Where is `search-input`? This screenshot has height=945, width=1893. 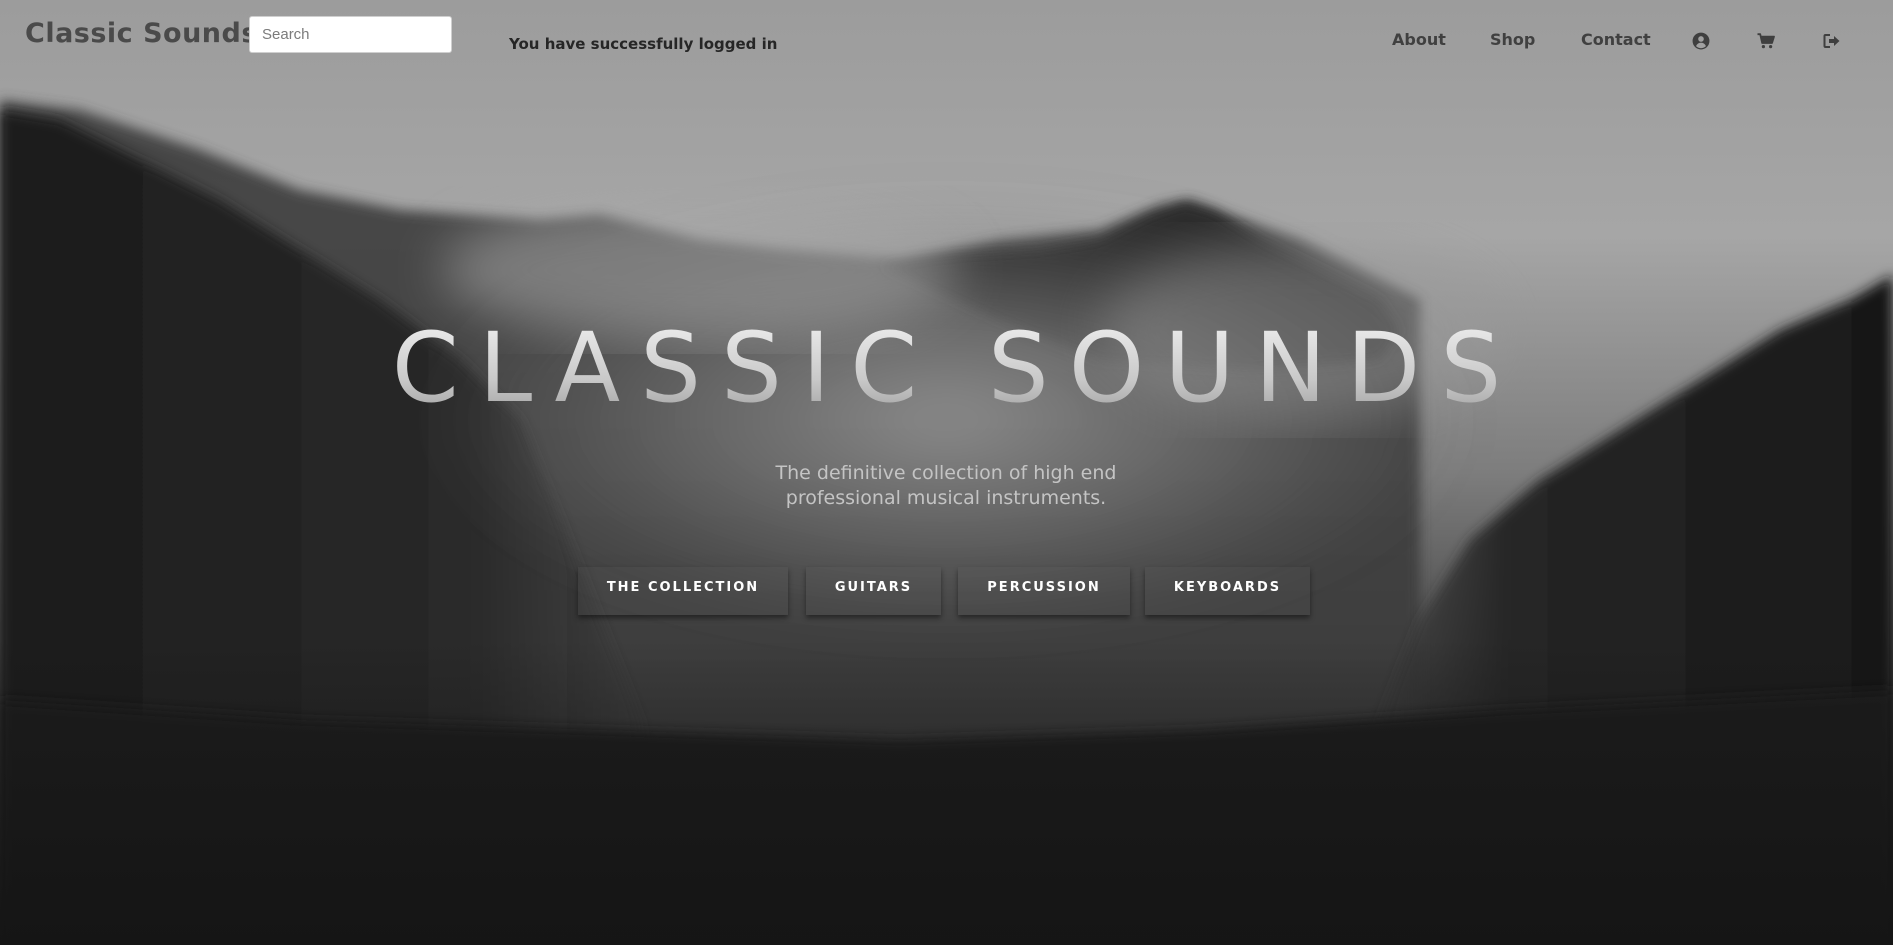
search-input is located at coordinates (350, 34).